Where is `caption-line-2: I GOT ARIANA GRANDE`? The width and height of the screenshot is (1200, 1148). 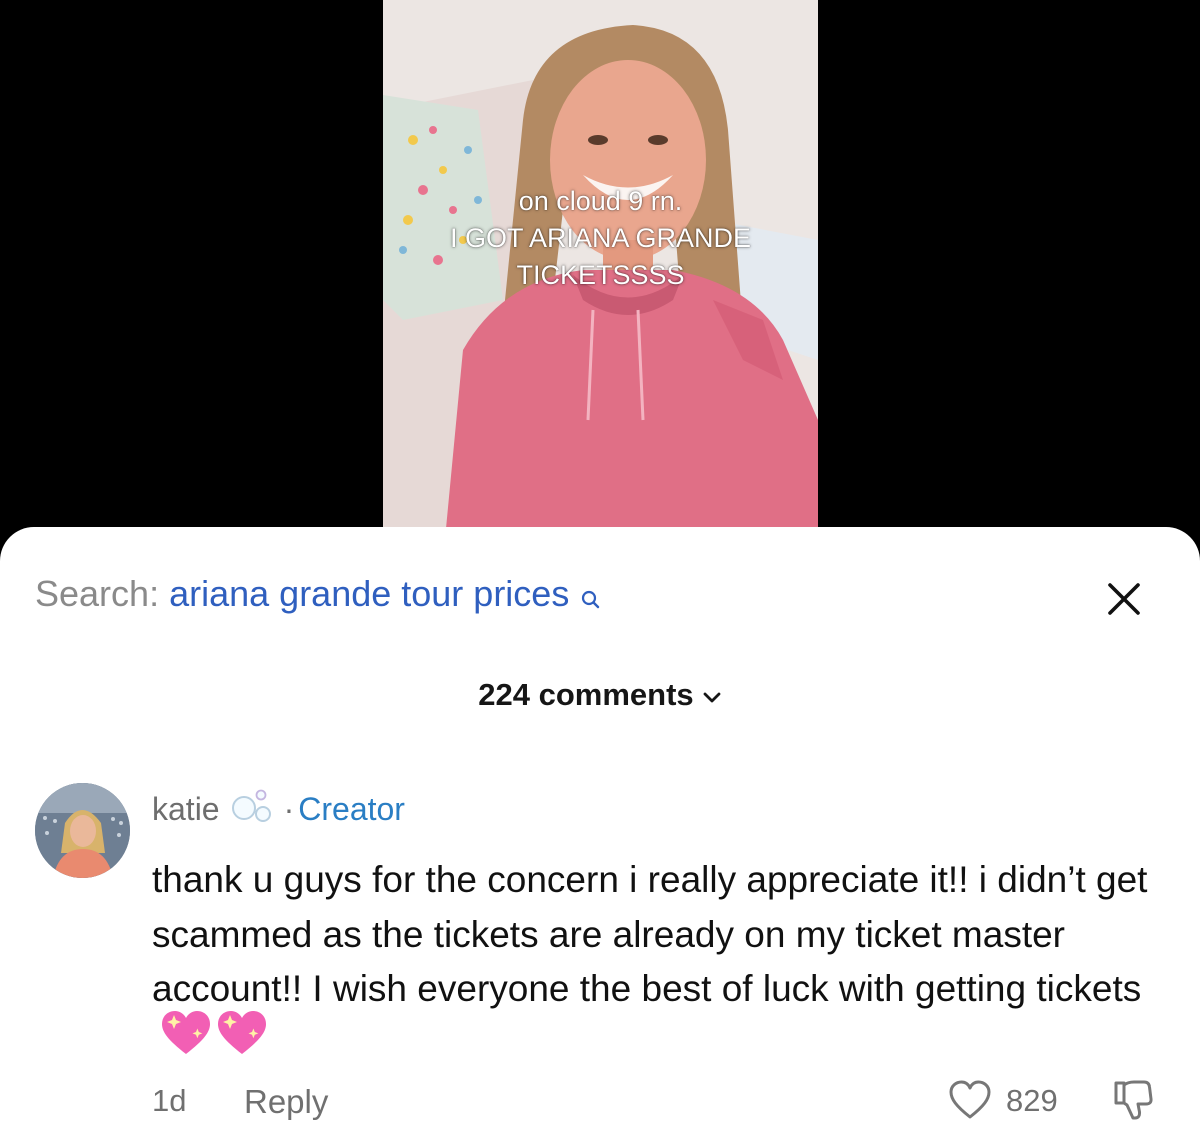 caption-line-2: I GOT ARIANA GRANDE is located at coordinates (600, 238).